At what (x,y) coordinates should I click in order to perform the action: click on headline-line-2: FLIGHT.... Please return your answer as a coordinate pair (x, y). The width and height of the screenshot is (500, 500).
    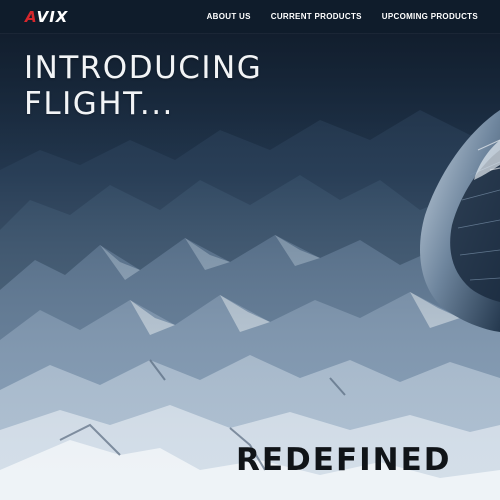
    Looking at the image, I should click on (99, 104).